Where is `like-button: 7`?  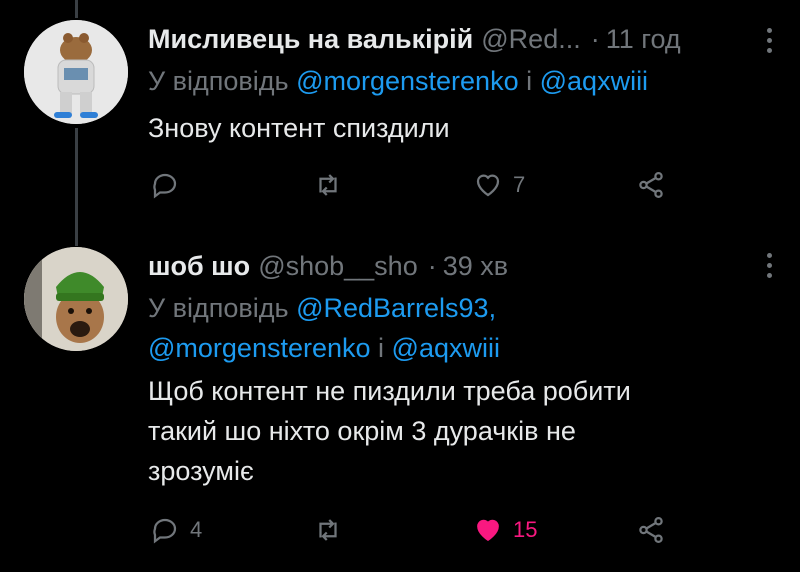
like-button: 7 is located at coordinates (499, 185).